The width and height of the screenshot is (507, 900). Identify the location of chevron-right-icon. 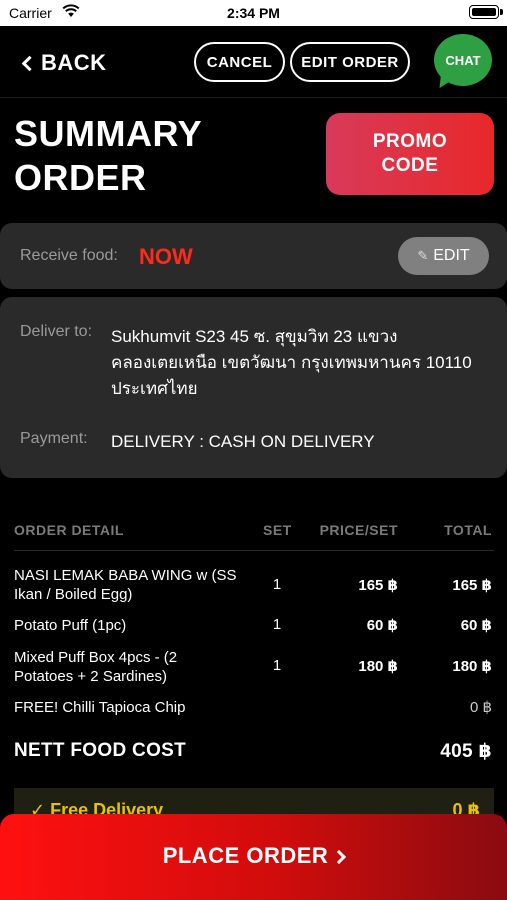
(339, 856).